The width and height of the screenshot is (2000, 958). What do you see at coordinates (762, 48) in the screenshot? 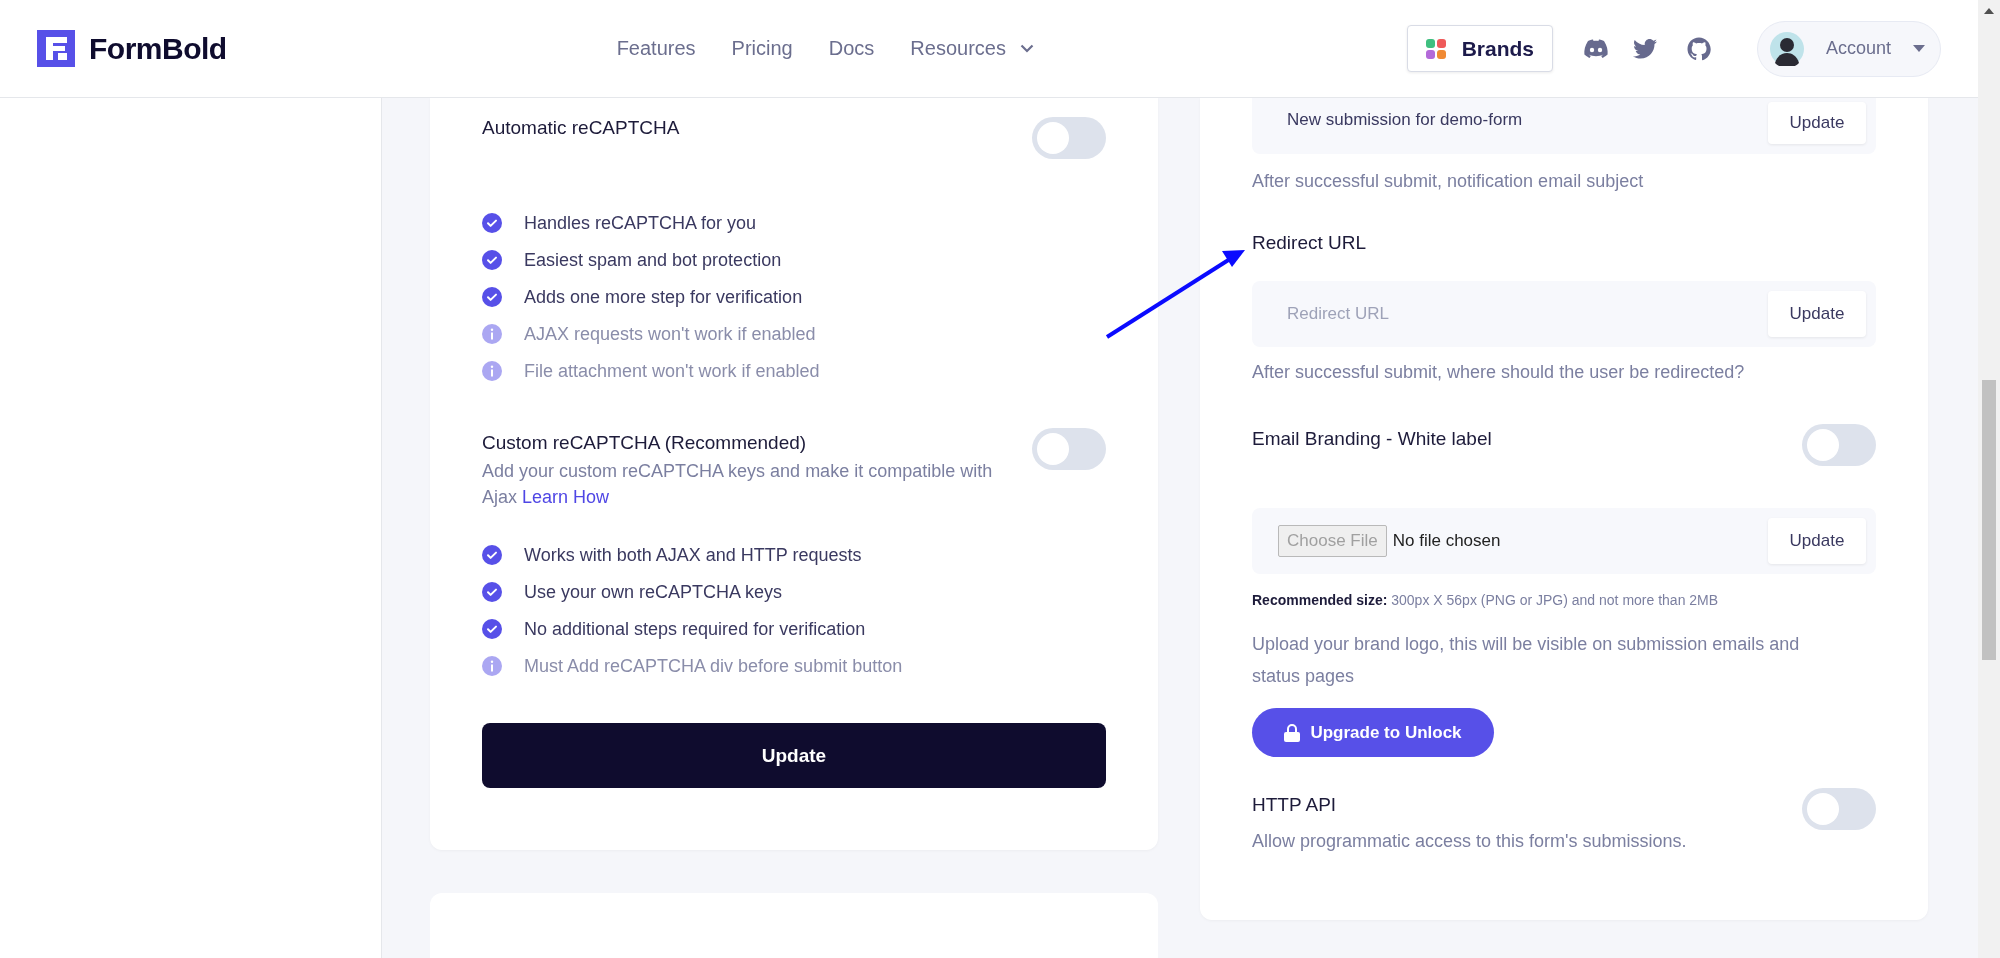
I see `nav-link: Pricing` at bounding box center [762, 48].